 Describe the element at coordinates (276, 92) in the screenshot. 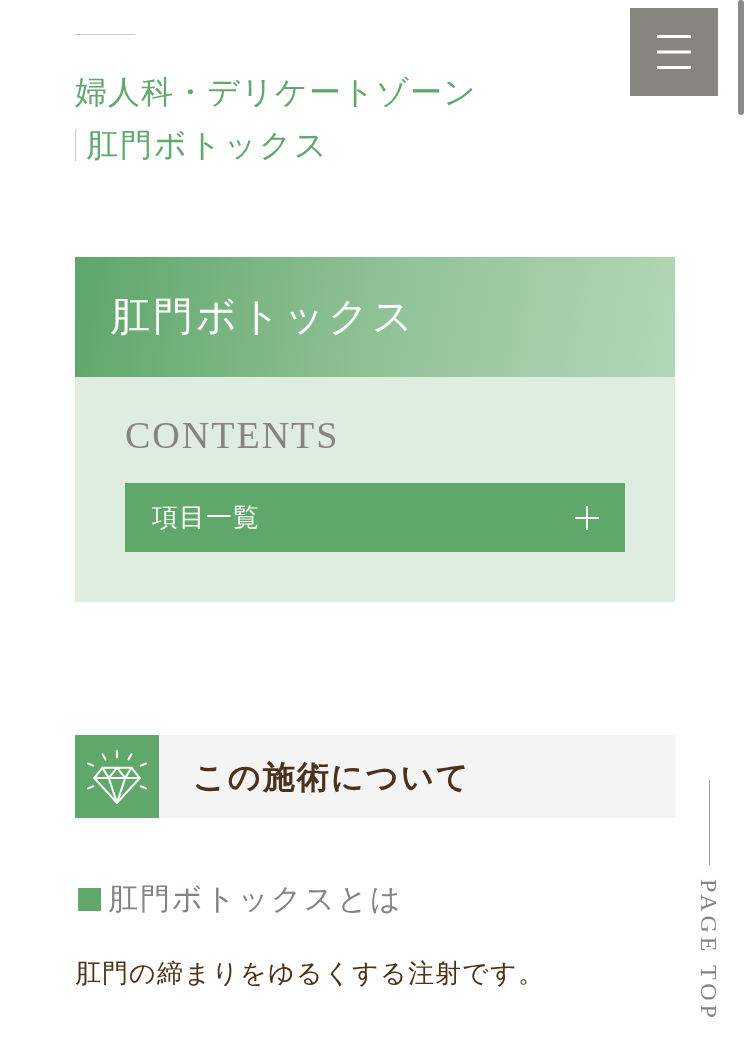

I see `breadcrumb-category: 婦人科・デリケートゾーン` at that location.